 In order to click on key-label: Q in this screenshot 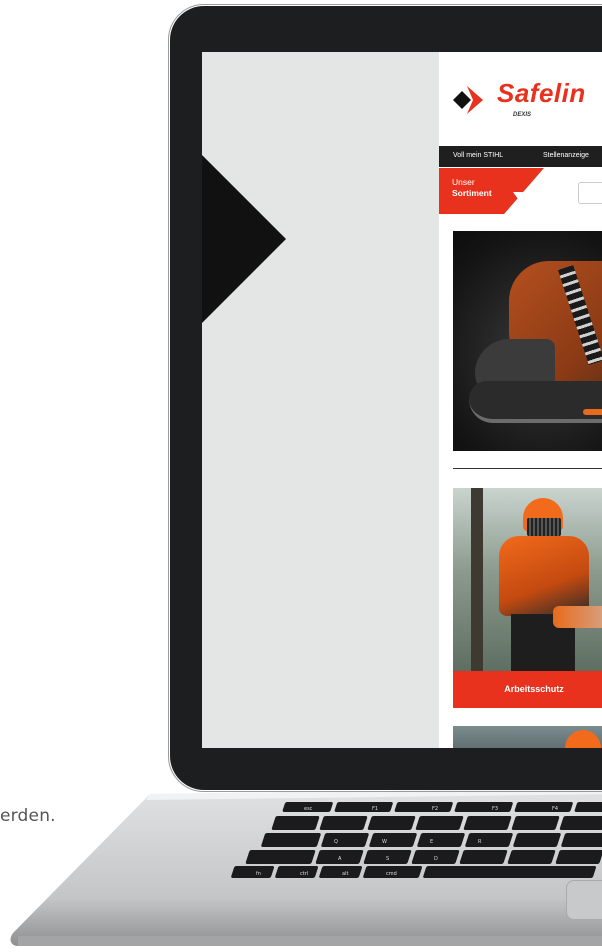, I will do `click(336, 842)`.